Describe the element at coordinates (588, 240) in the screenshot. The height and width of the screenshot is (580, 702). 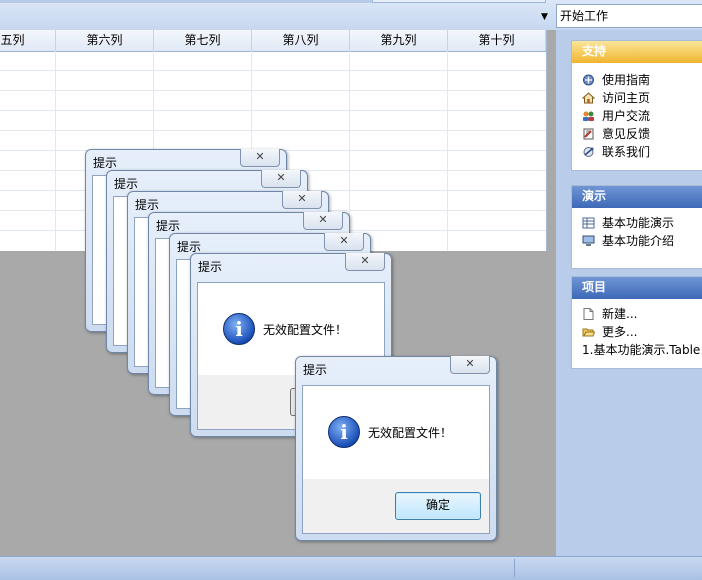
I see `monitor-icon` at that location.